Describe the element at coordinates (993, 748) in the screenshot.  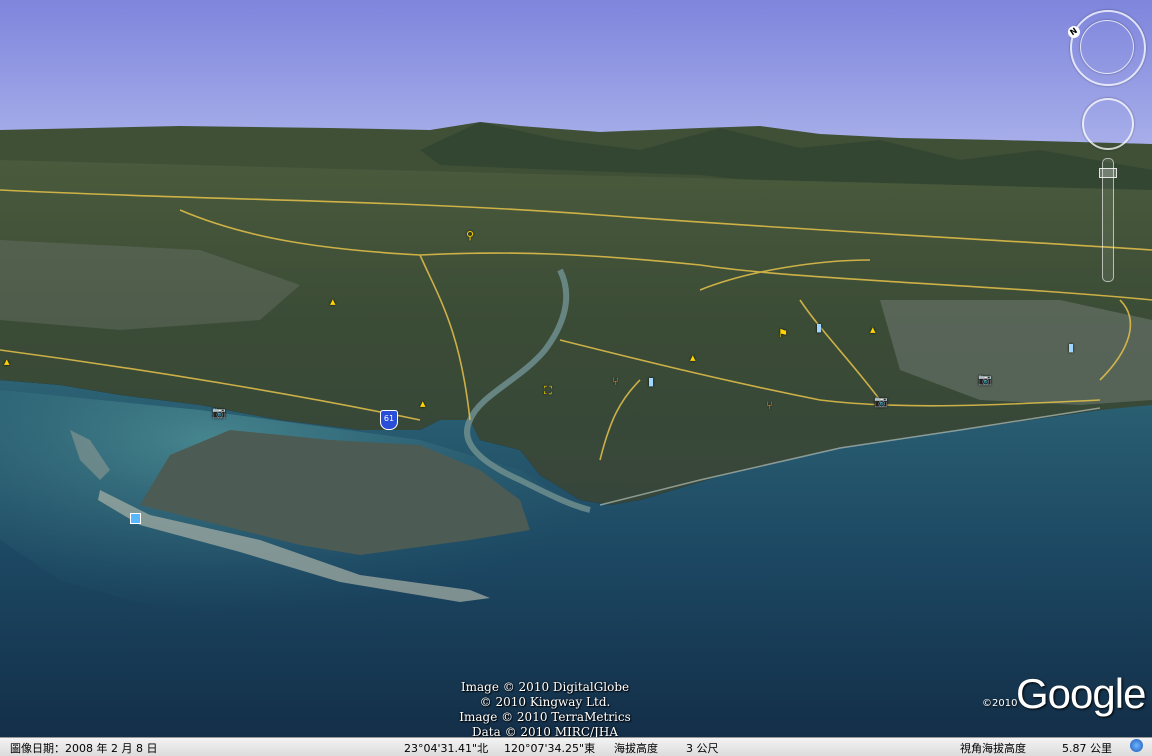
I see `eye-altitude-label: 視角海拔高度` at that location.